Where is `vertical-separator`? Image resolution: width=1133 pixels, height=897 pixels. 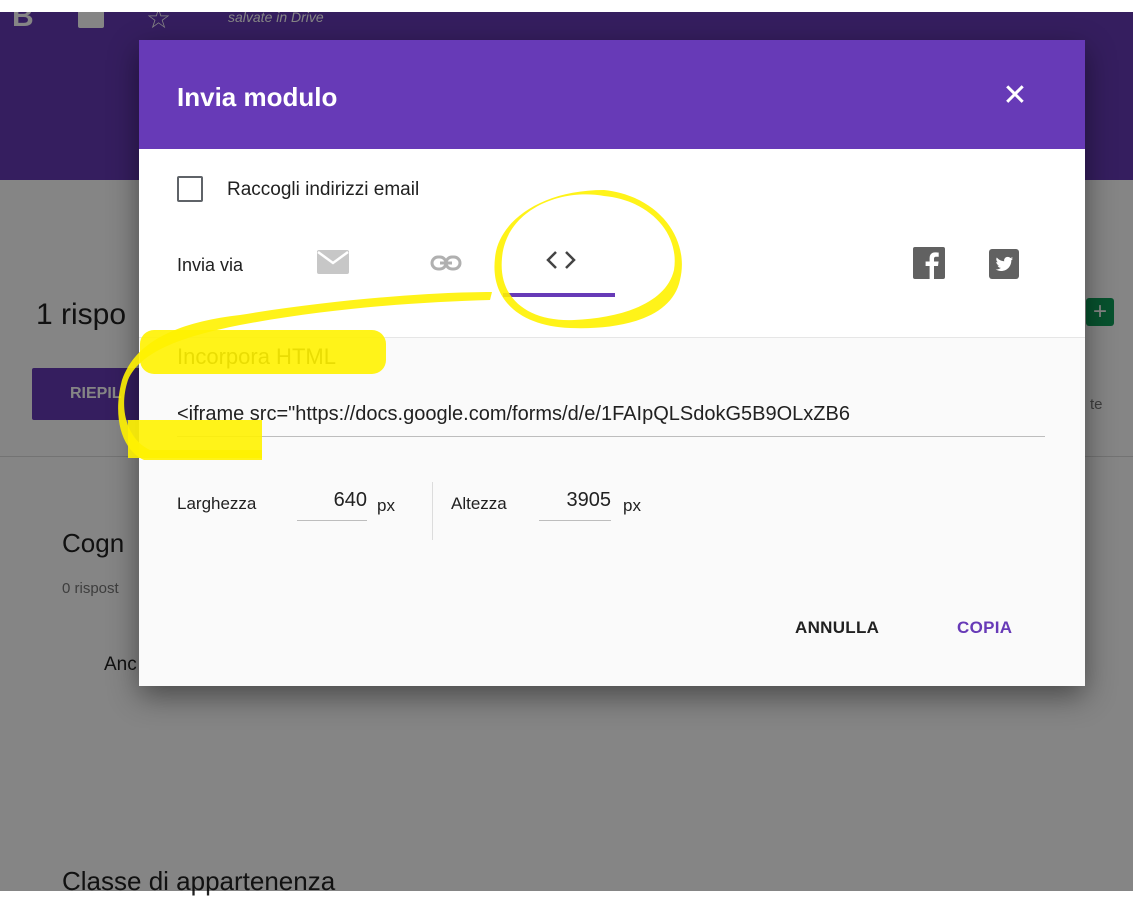
vertical-separator is located at coordinates (432, 511).